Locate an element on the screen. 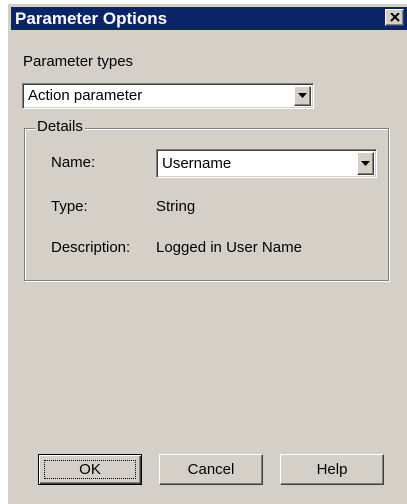 The image size is (407, 504). close-button is located at coordinates (394, 17).